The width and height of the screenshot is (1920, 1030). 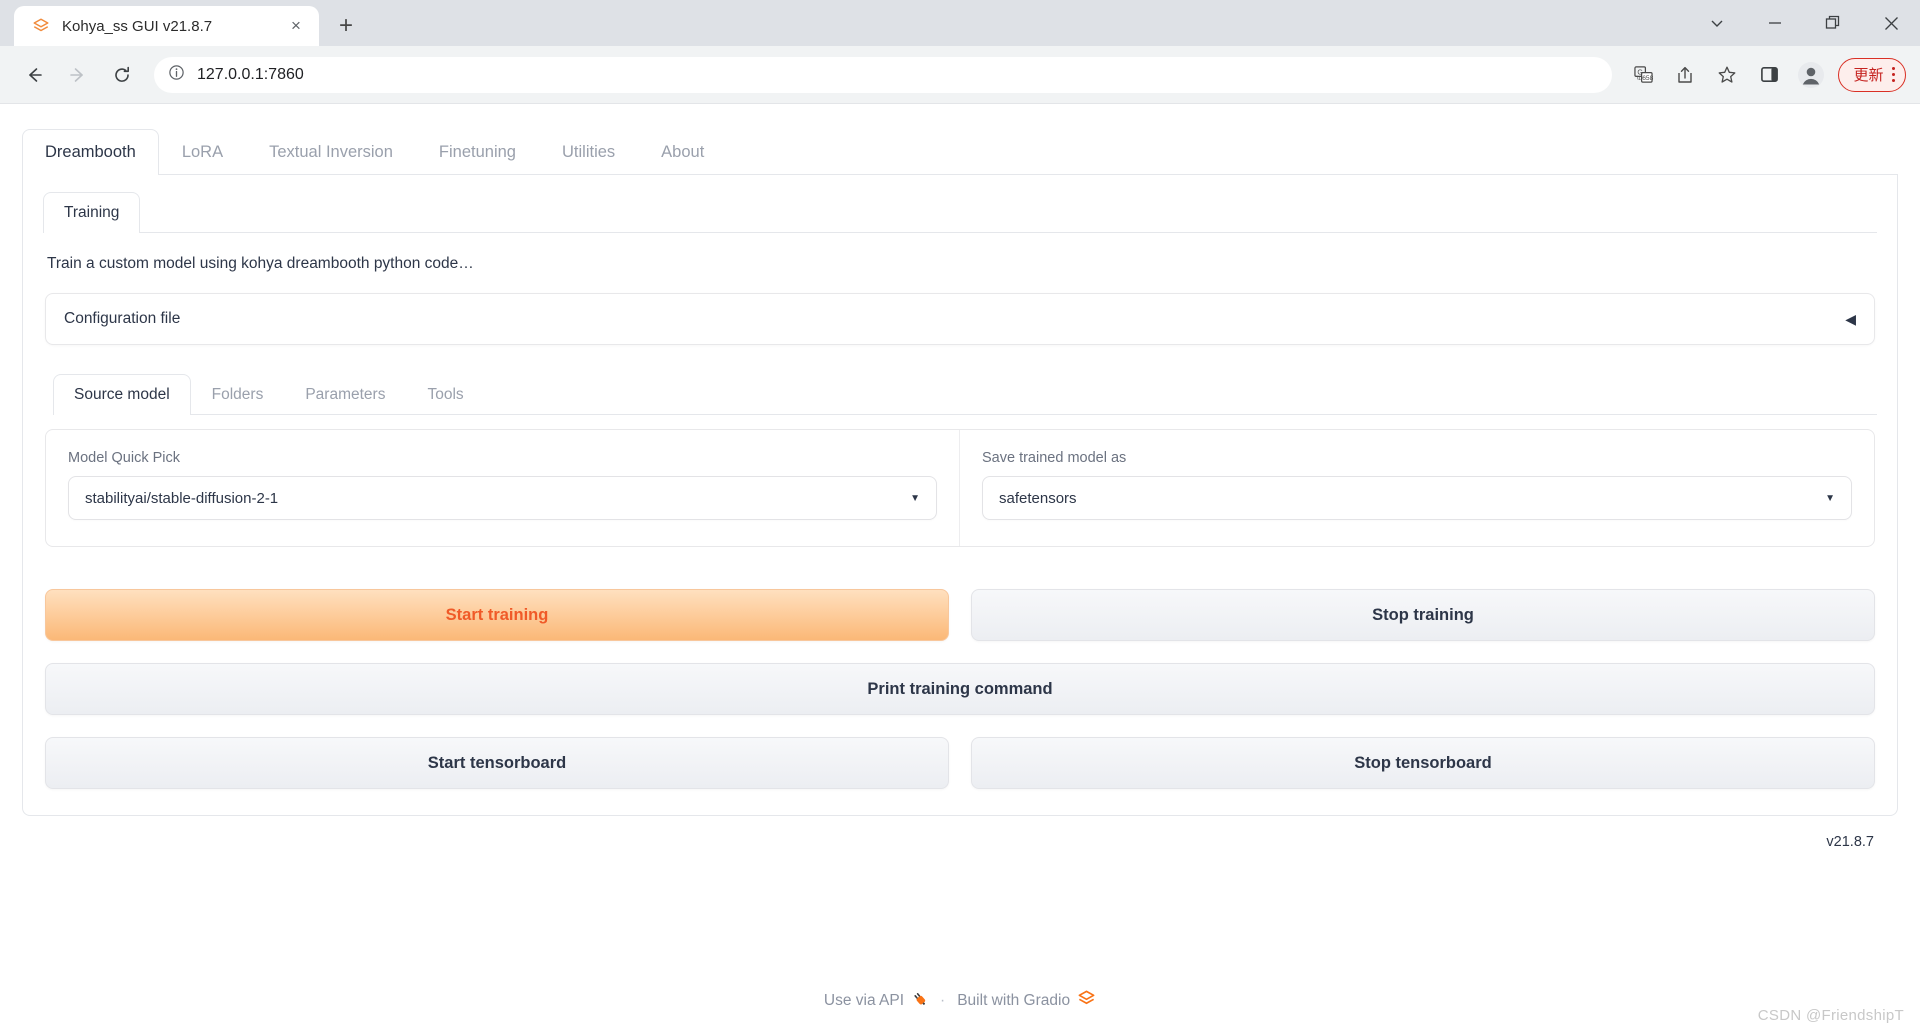 I want to click on tab-tools: Tools, so click(x=445, y=394).